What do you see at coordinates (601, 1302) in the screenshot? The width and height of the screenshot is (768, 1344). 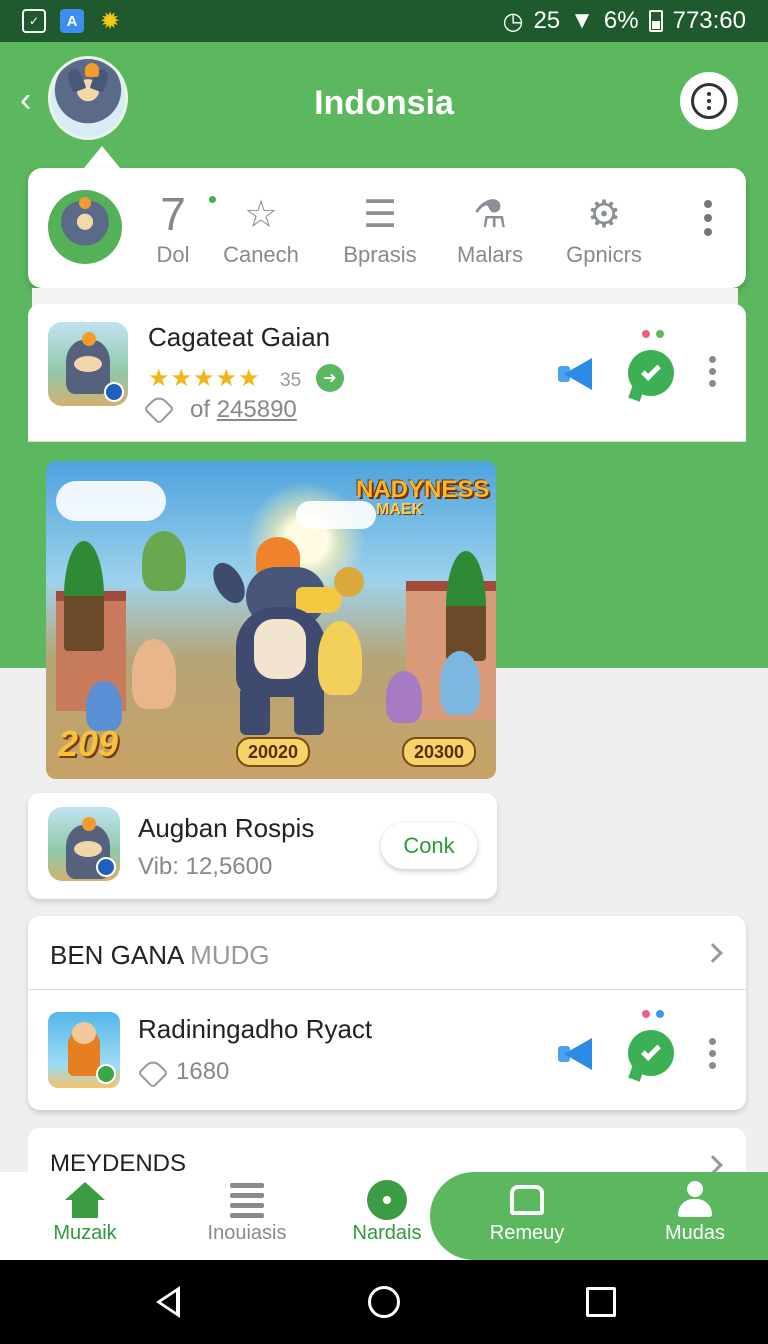 I see `system-recents-icon` at bounding box center [601, 1302].